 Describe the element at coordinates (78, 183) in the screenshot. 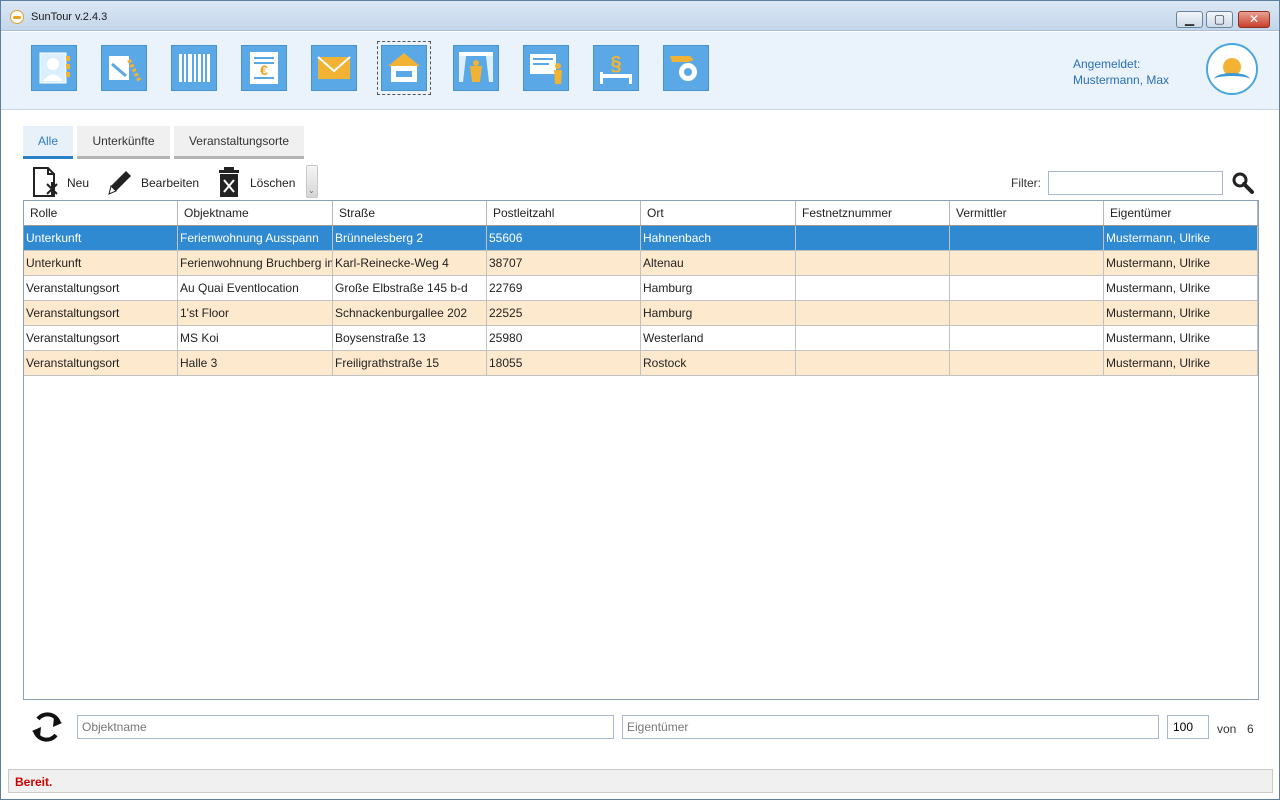

I see `new-label: Neu` at that location.